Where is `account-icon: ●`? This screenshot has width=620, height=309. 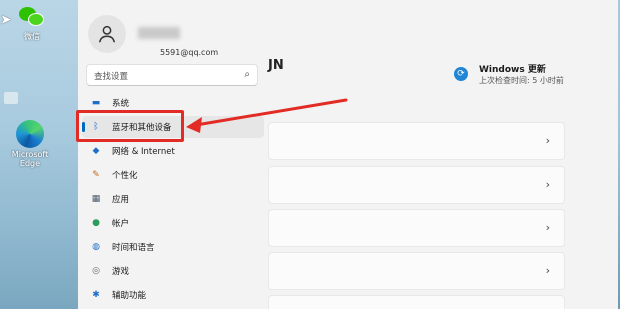 account-icon: ● is located at coordinates (96, 223).